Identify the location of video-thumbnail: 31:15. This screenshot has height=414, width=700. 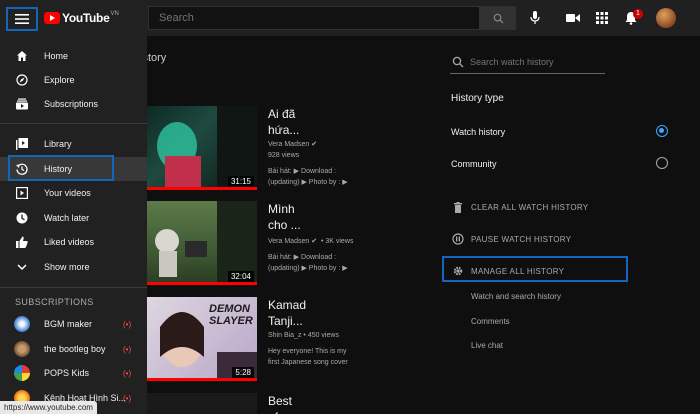
(202, 148).